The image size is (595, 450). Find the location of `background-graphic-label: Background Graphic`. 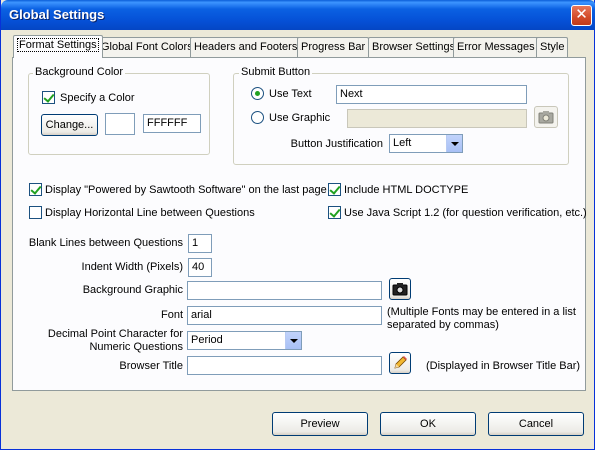

background-graphic-label: Background Graphic is located at coordinates (132, 290).